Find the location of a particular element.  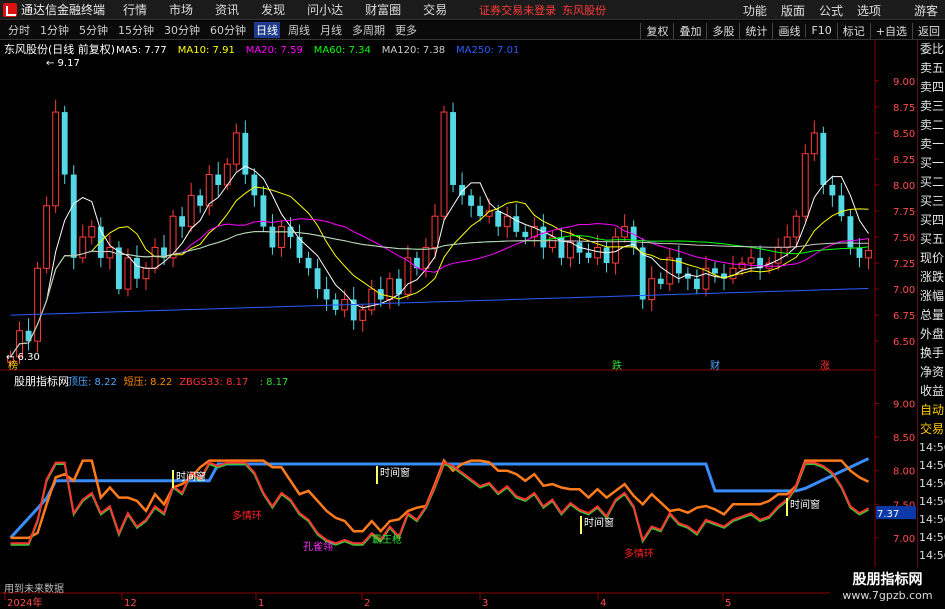

event-marker-1: 跌 is located at coordinates (617, 365).